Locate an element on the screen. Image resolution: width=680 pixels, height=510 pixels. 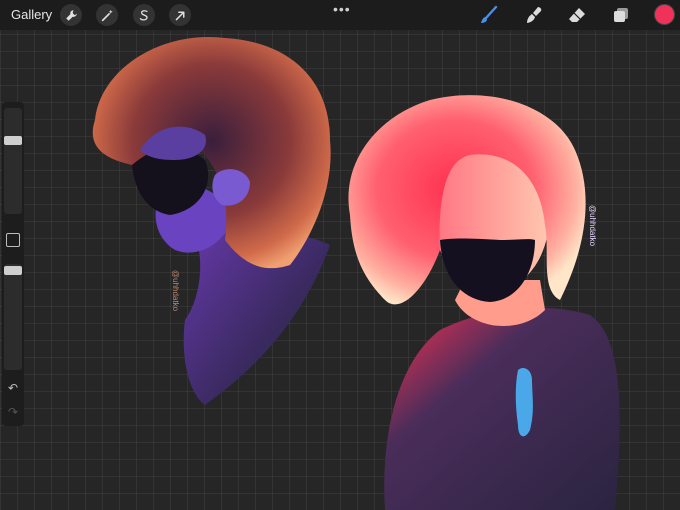
top-toolbar: Gallery ••• is located at coordinates (340, 15).